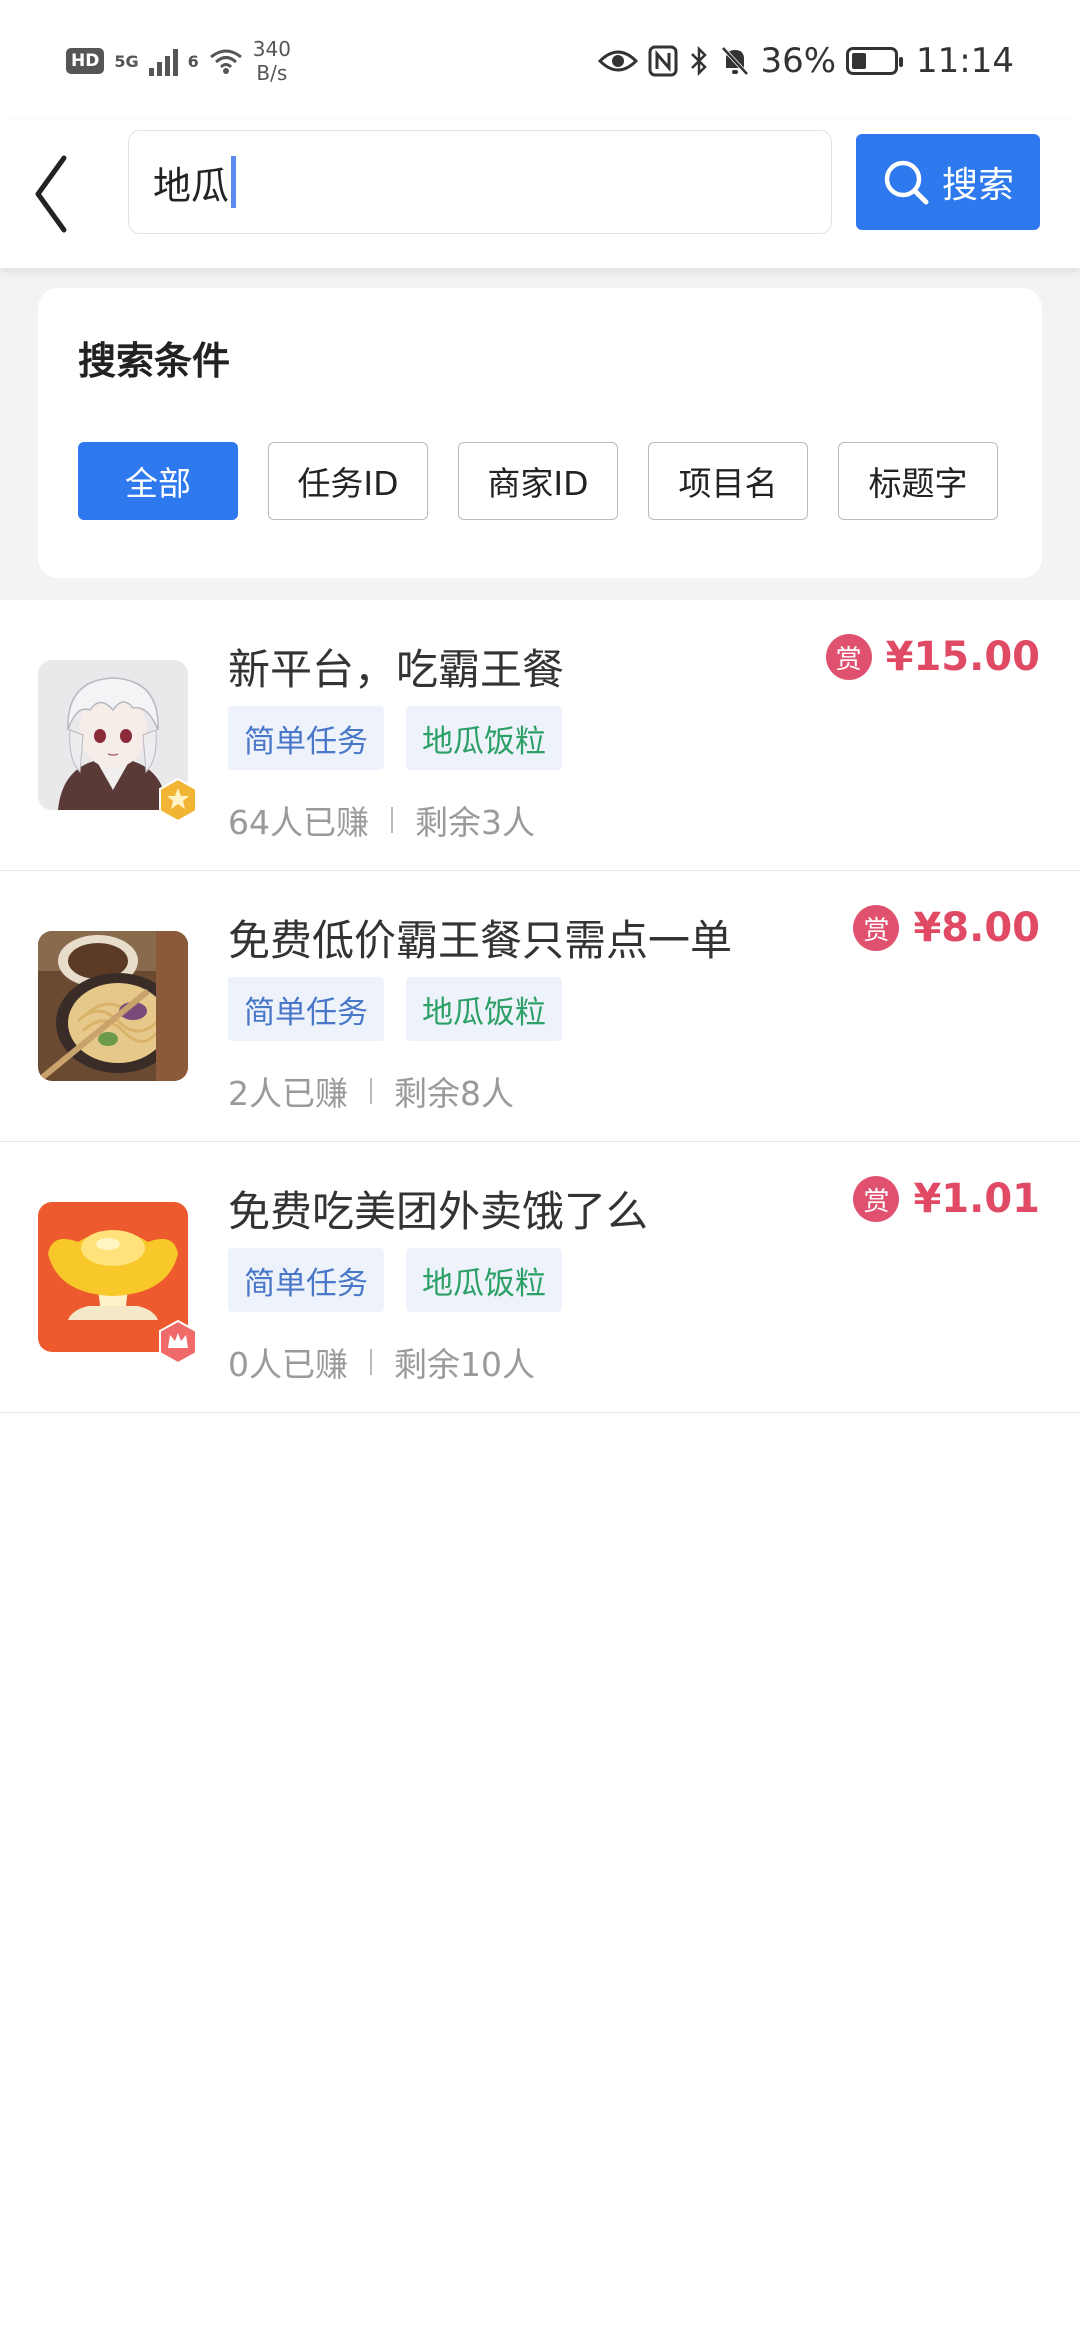 Image resolution: width=1080 pixels, height=2340 pixels. I want to click on status-left: HD 5G 6 340 B/s, so click(178, 61).